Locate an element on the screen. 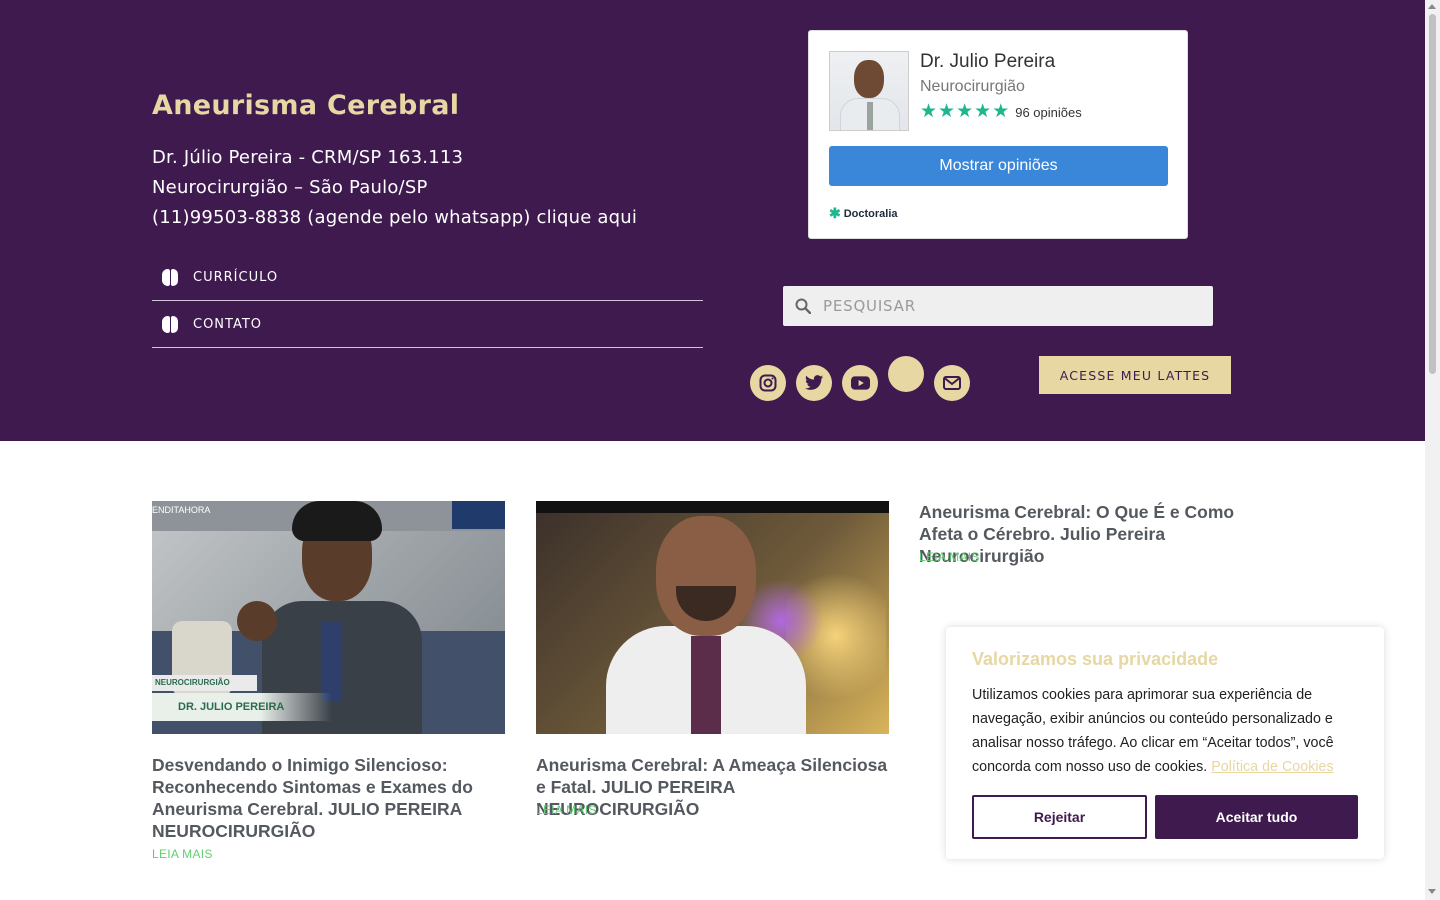  read-more-link-2: LEIA MAIS is located at coordinates (566, 810).